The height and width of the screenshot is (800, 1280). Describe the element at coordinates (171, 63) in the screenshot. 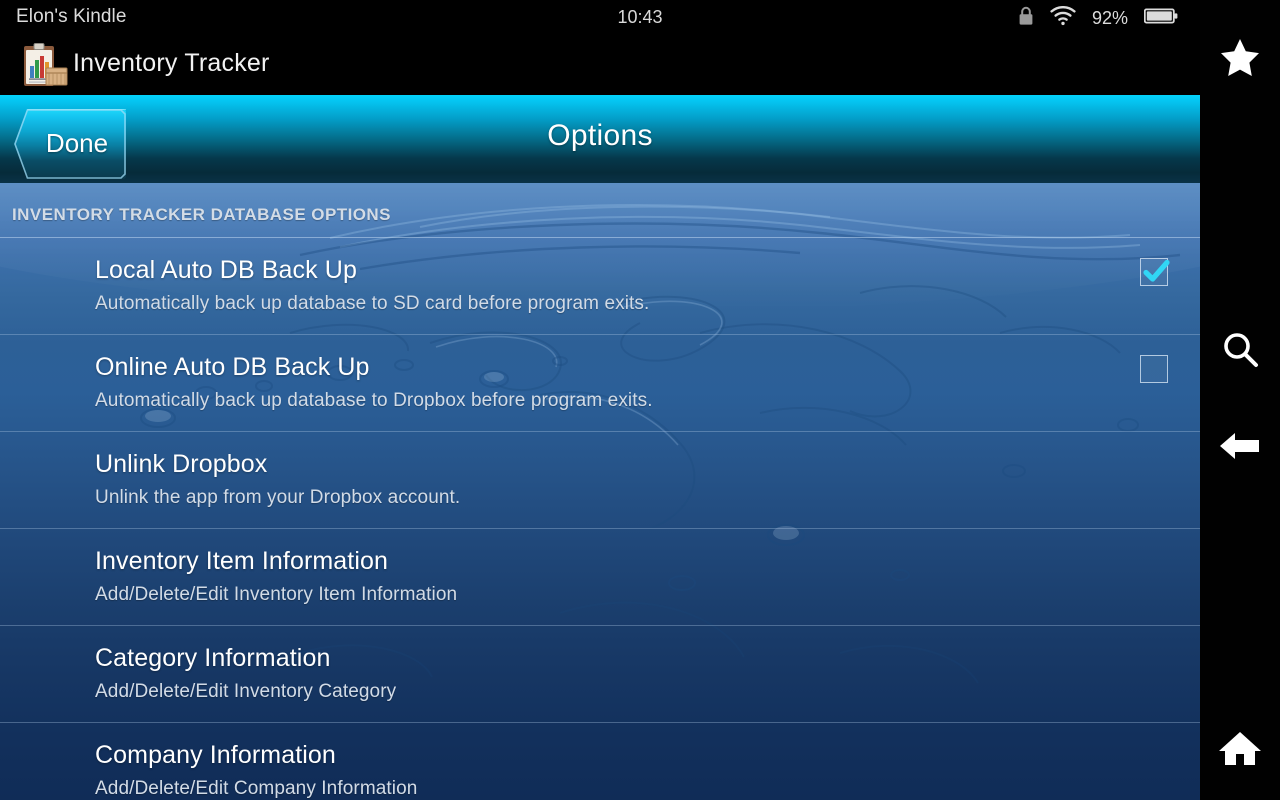

I see `app-title-label: Inventory Tracker` at that location.